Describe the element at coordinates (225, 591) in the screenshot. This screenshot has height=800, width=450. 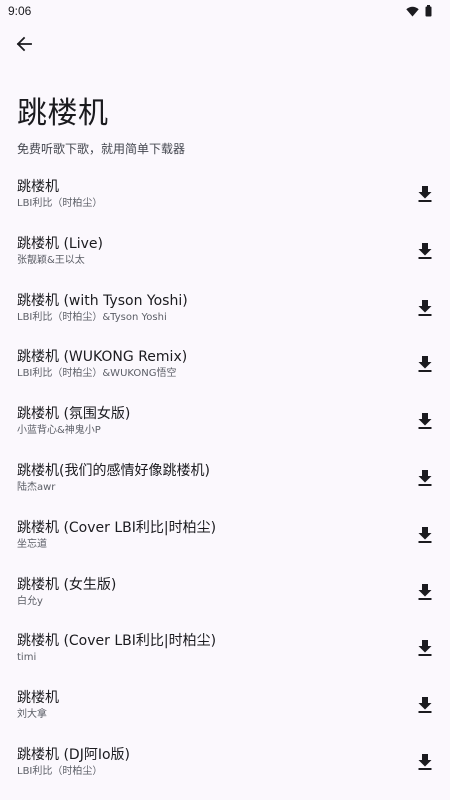
I see `song-list-item: 跳楼机 (女生版) 白允y` at that location.